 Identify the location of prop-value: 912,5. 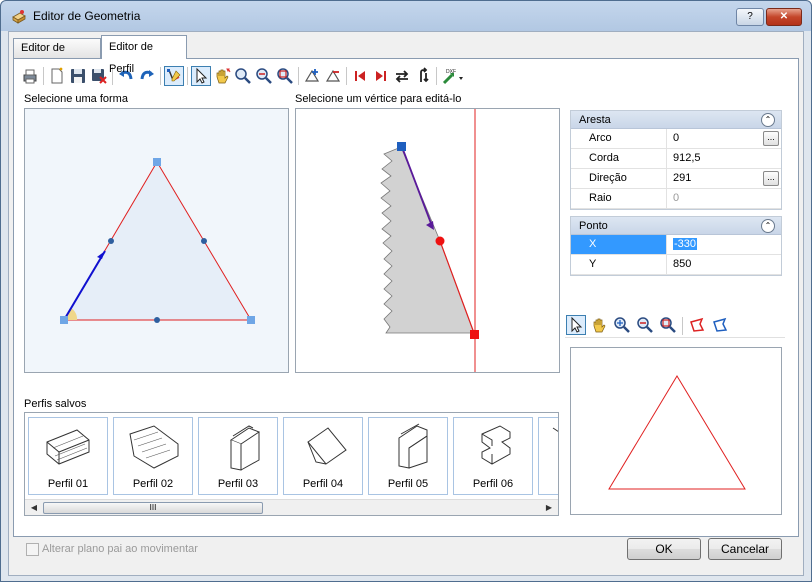
(724, 158).